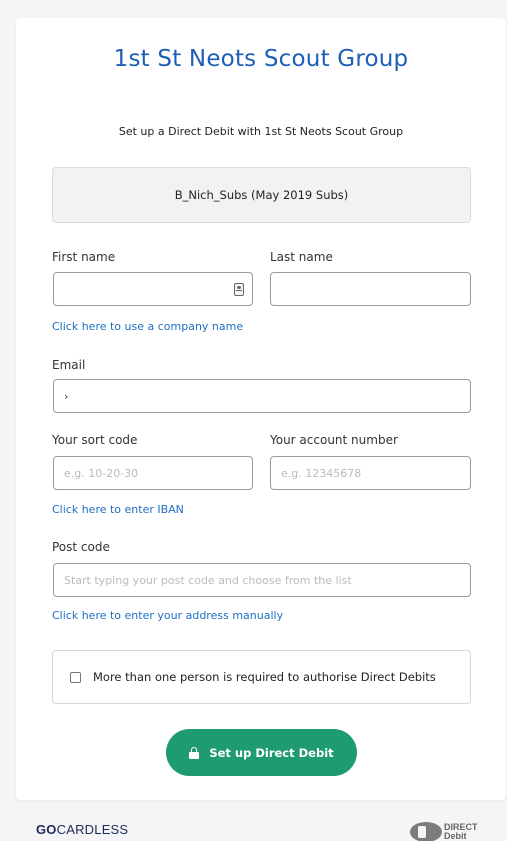 This screenshot has width=507, height=841. What do you see at coordinates (66, 396) in the screenshot?
I see `email-value: ›` at bounding box center [66, 396].